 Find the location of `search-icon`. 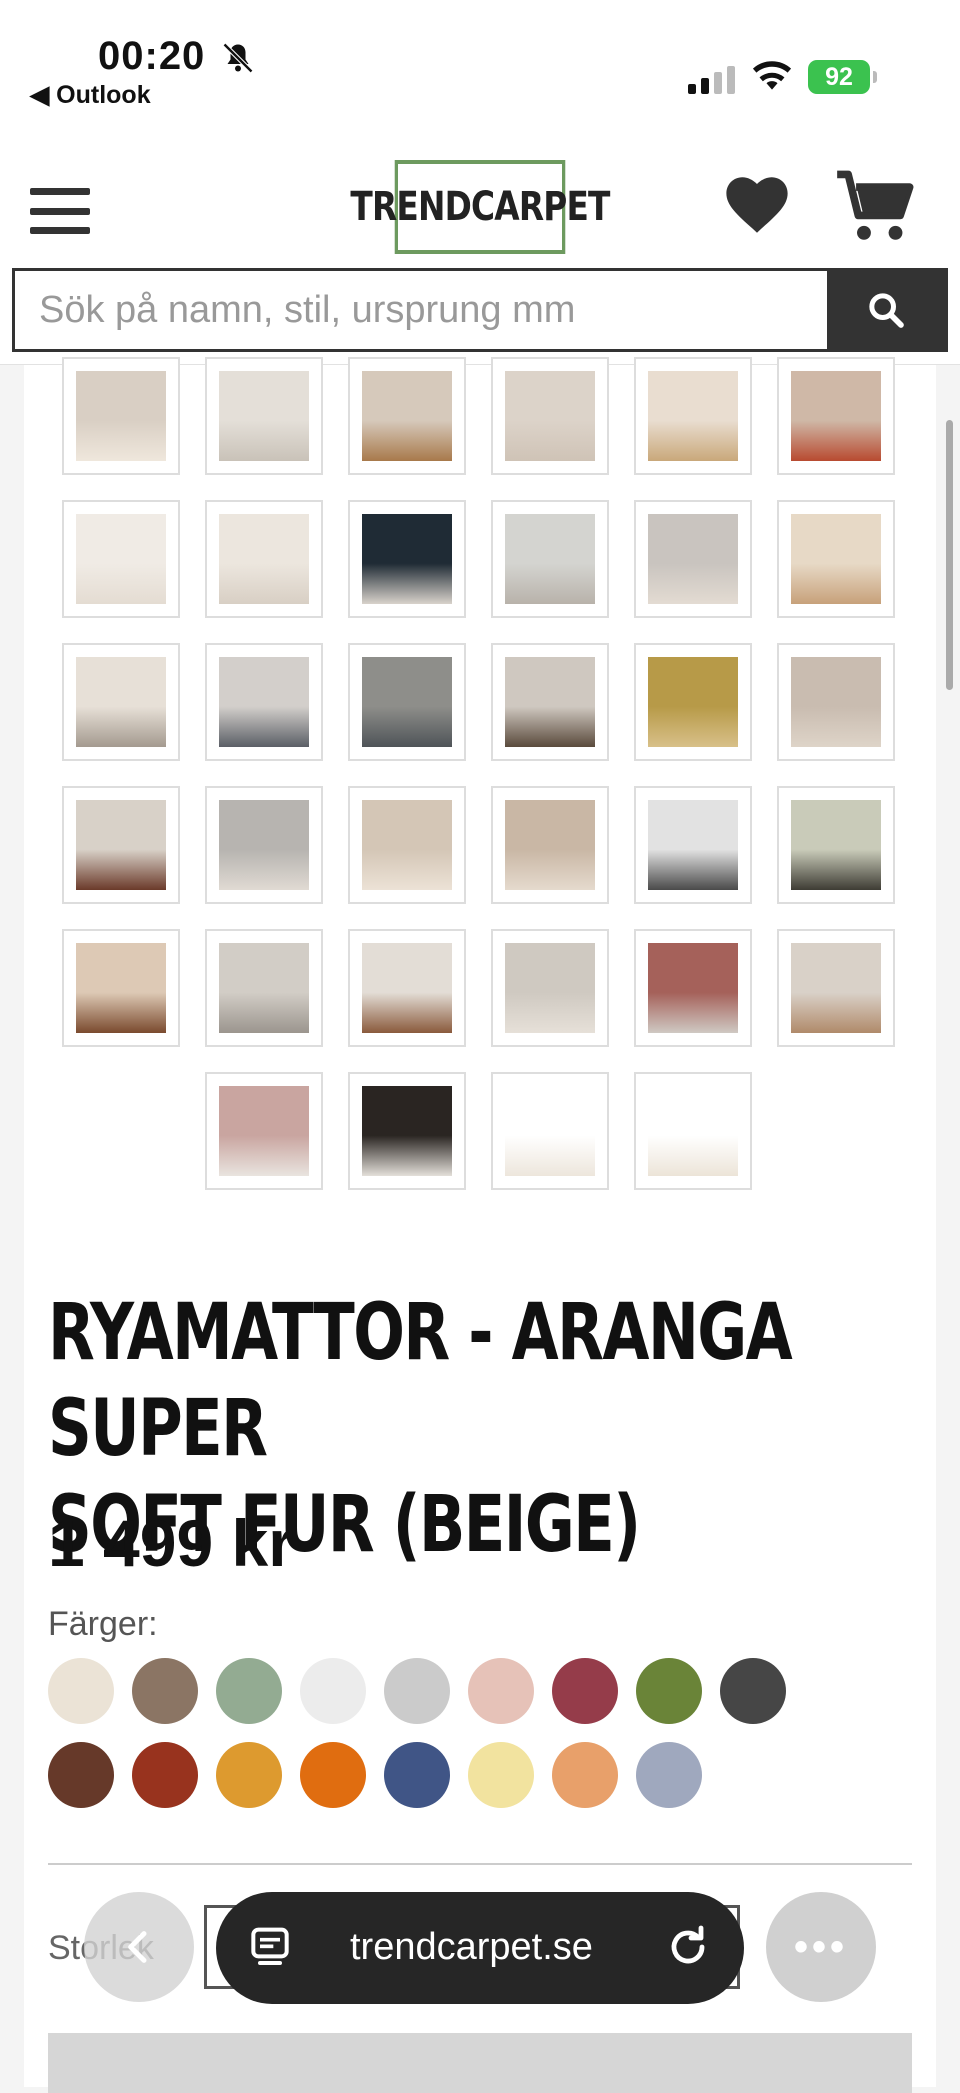

search-icon is located at coordinates (886, 310).